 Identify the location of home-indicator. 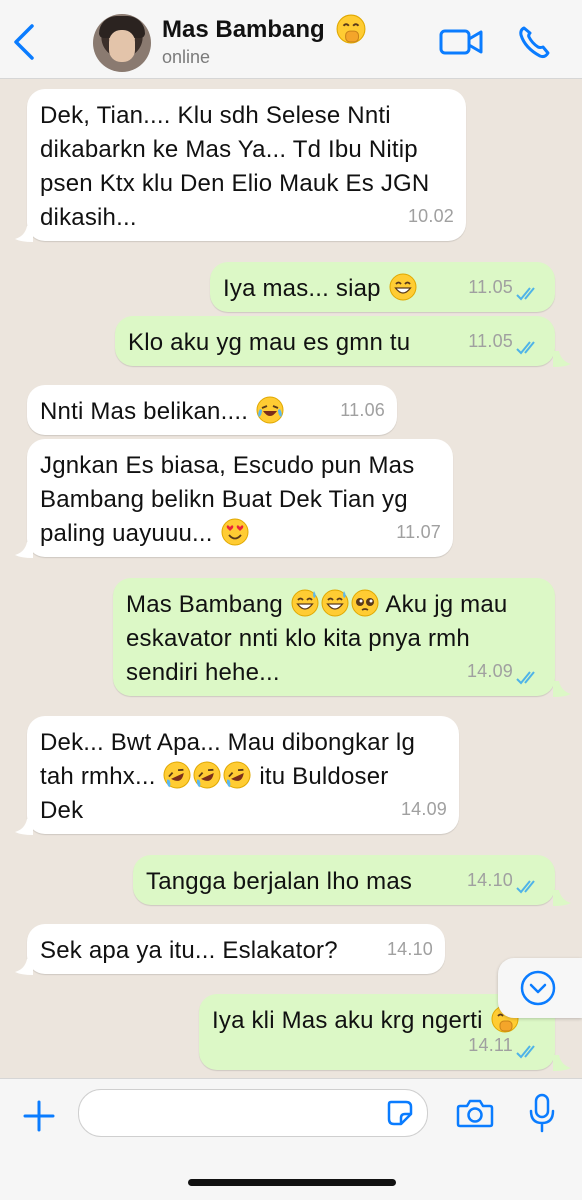
(292, 1182).